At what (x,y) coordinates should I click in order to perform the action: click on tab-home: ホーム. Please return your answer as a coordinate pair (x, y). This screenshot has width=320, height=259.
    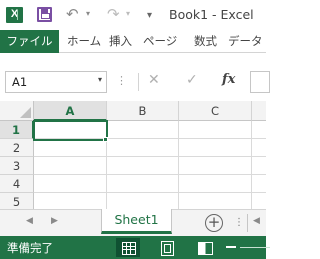
    Looking at the image, I should click on (84, 41).